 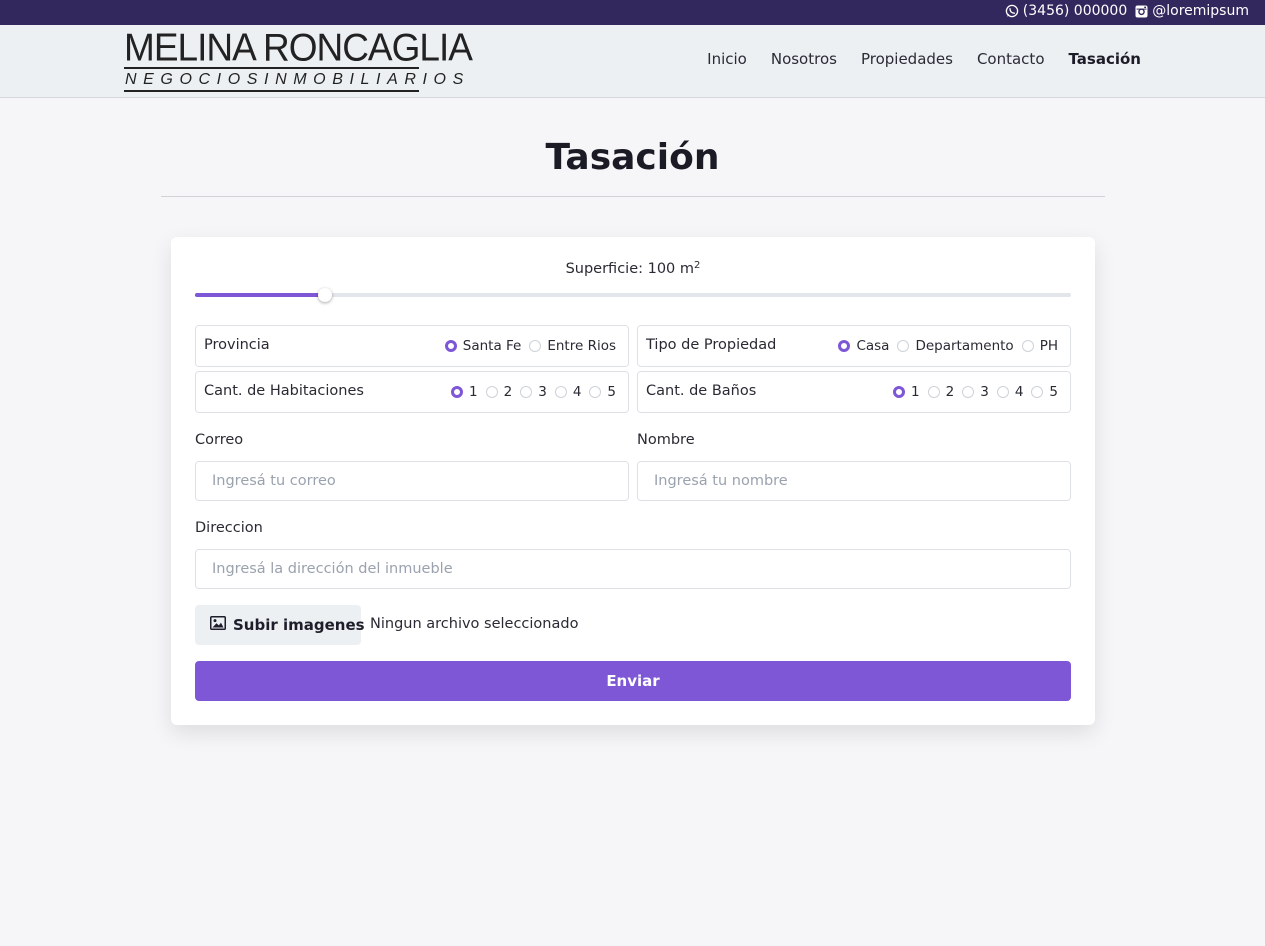 I want to click on upload-status: Ningun archivo seleccionado, so click(x=474, y=624).